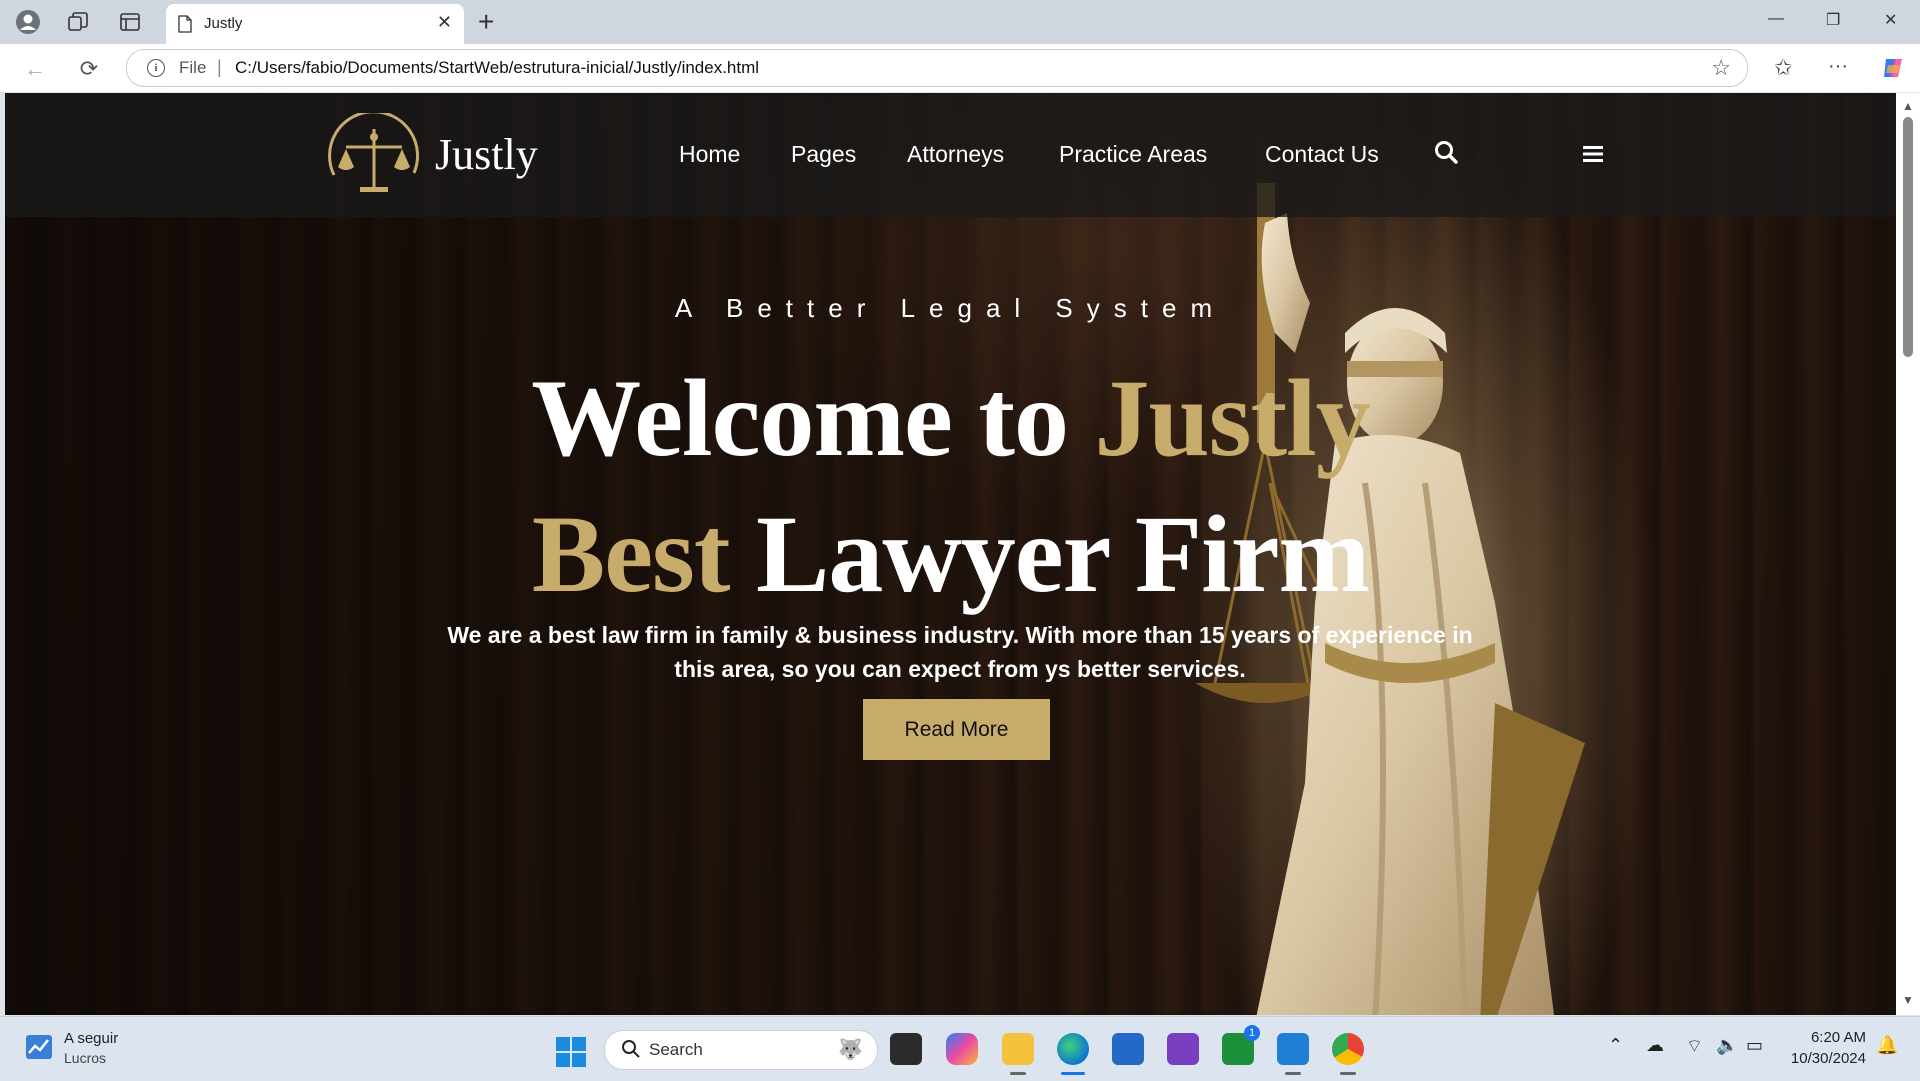  What do you see at coordinates (823, 154) in the screenshot?
I see `nav-pages: Pages` at bounding box center [823, 154].